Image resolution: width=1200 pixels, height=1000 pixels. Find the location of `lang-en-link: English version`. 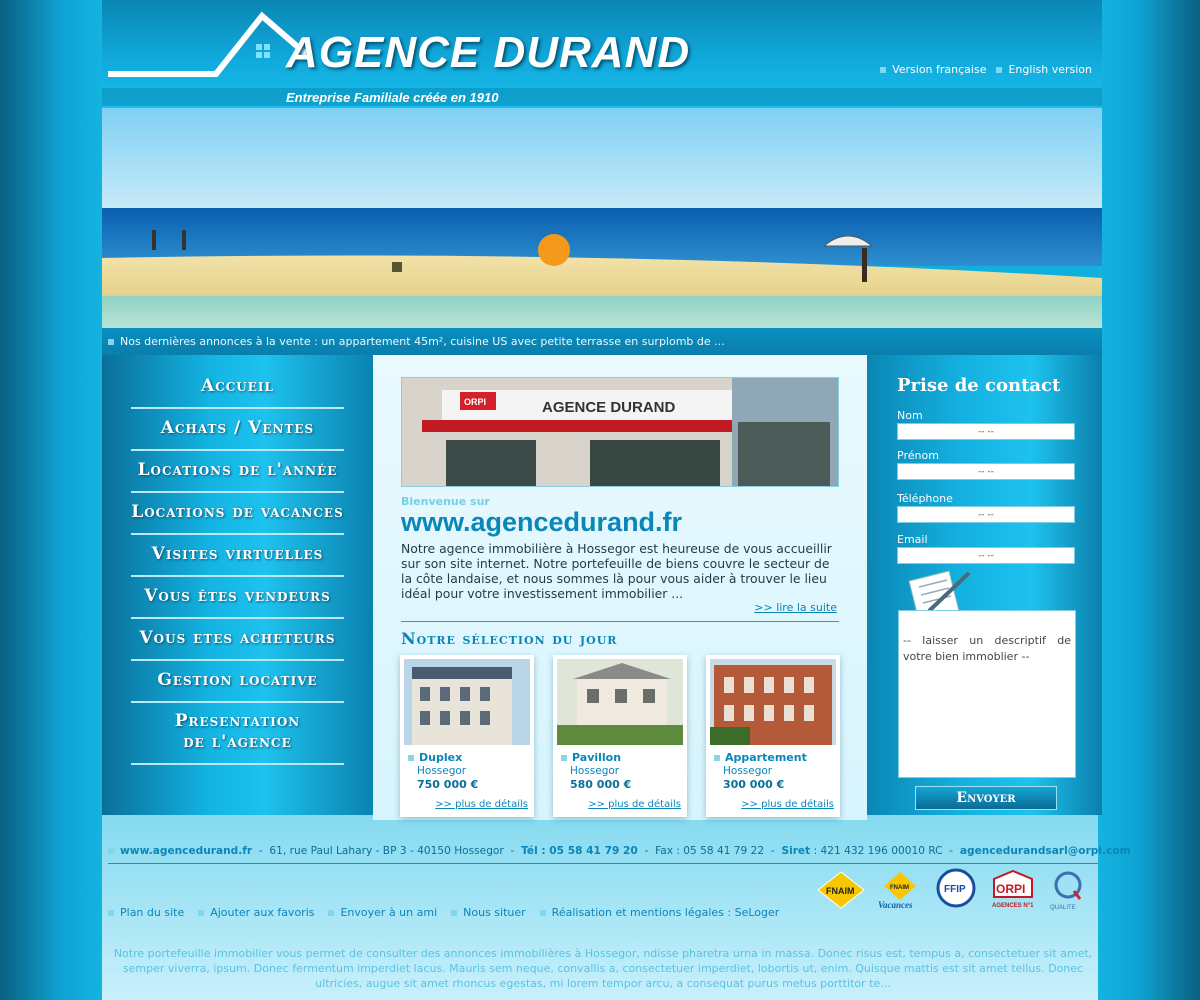

lang-en-link: English version is located at coordinates (1044, 69).